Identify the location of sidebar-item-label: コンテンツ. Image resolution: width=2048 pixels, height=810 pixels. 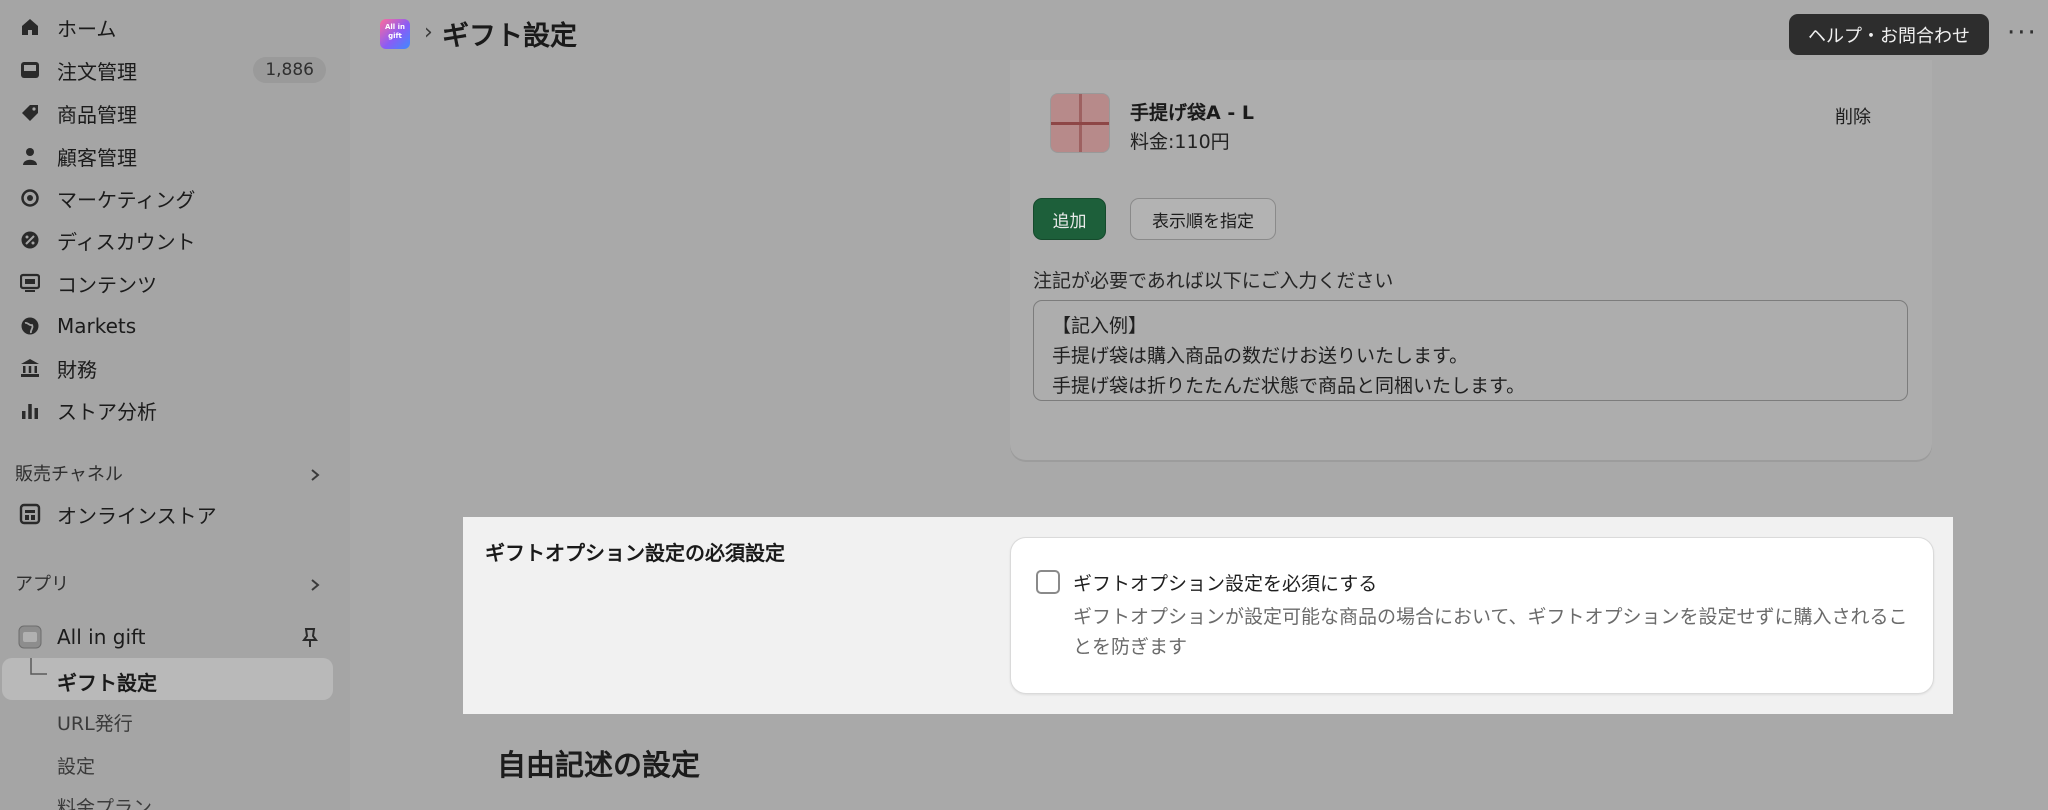
(107, 284).